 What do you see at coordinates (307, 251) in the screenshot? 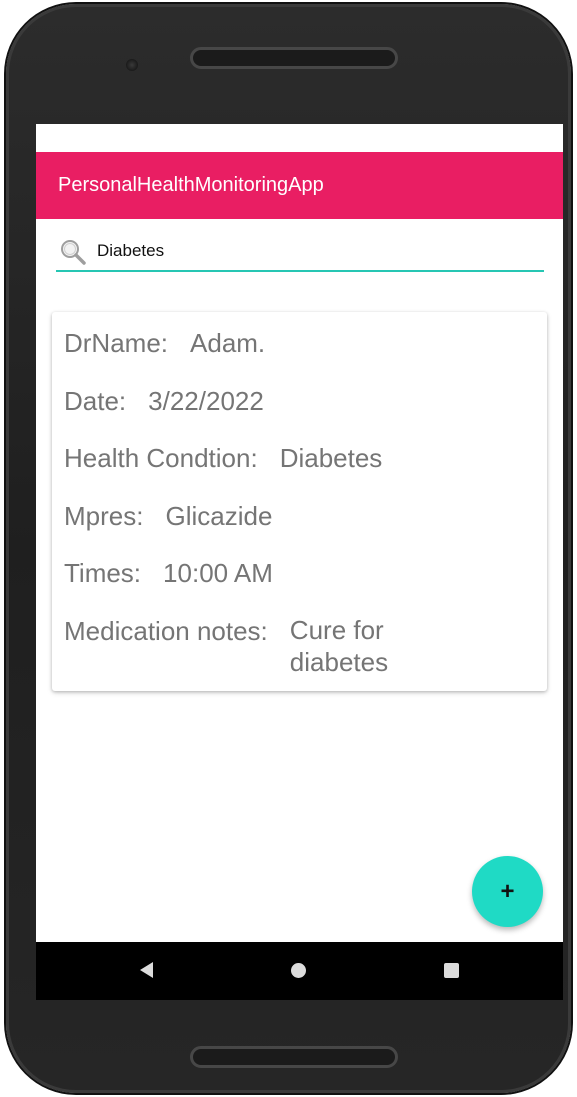
I see `search-input` at bounding box center [307, 251].